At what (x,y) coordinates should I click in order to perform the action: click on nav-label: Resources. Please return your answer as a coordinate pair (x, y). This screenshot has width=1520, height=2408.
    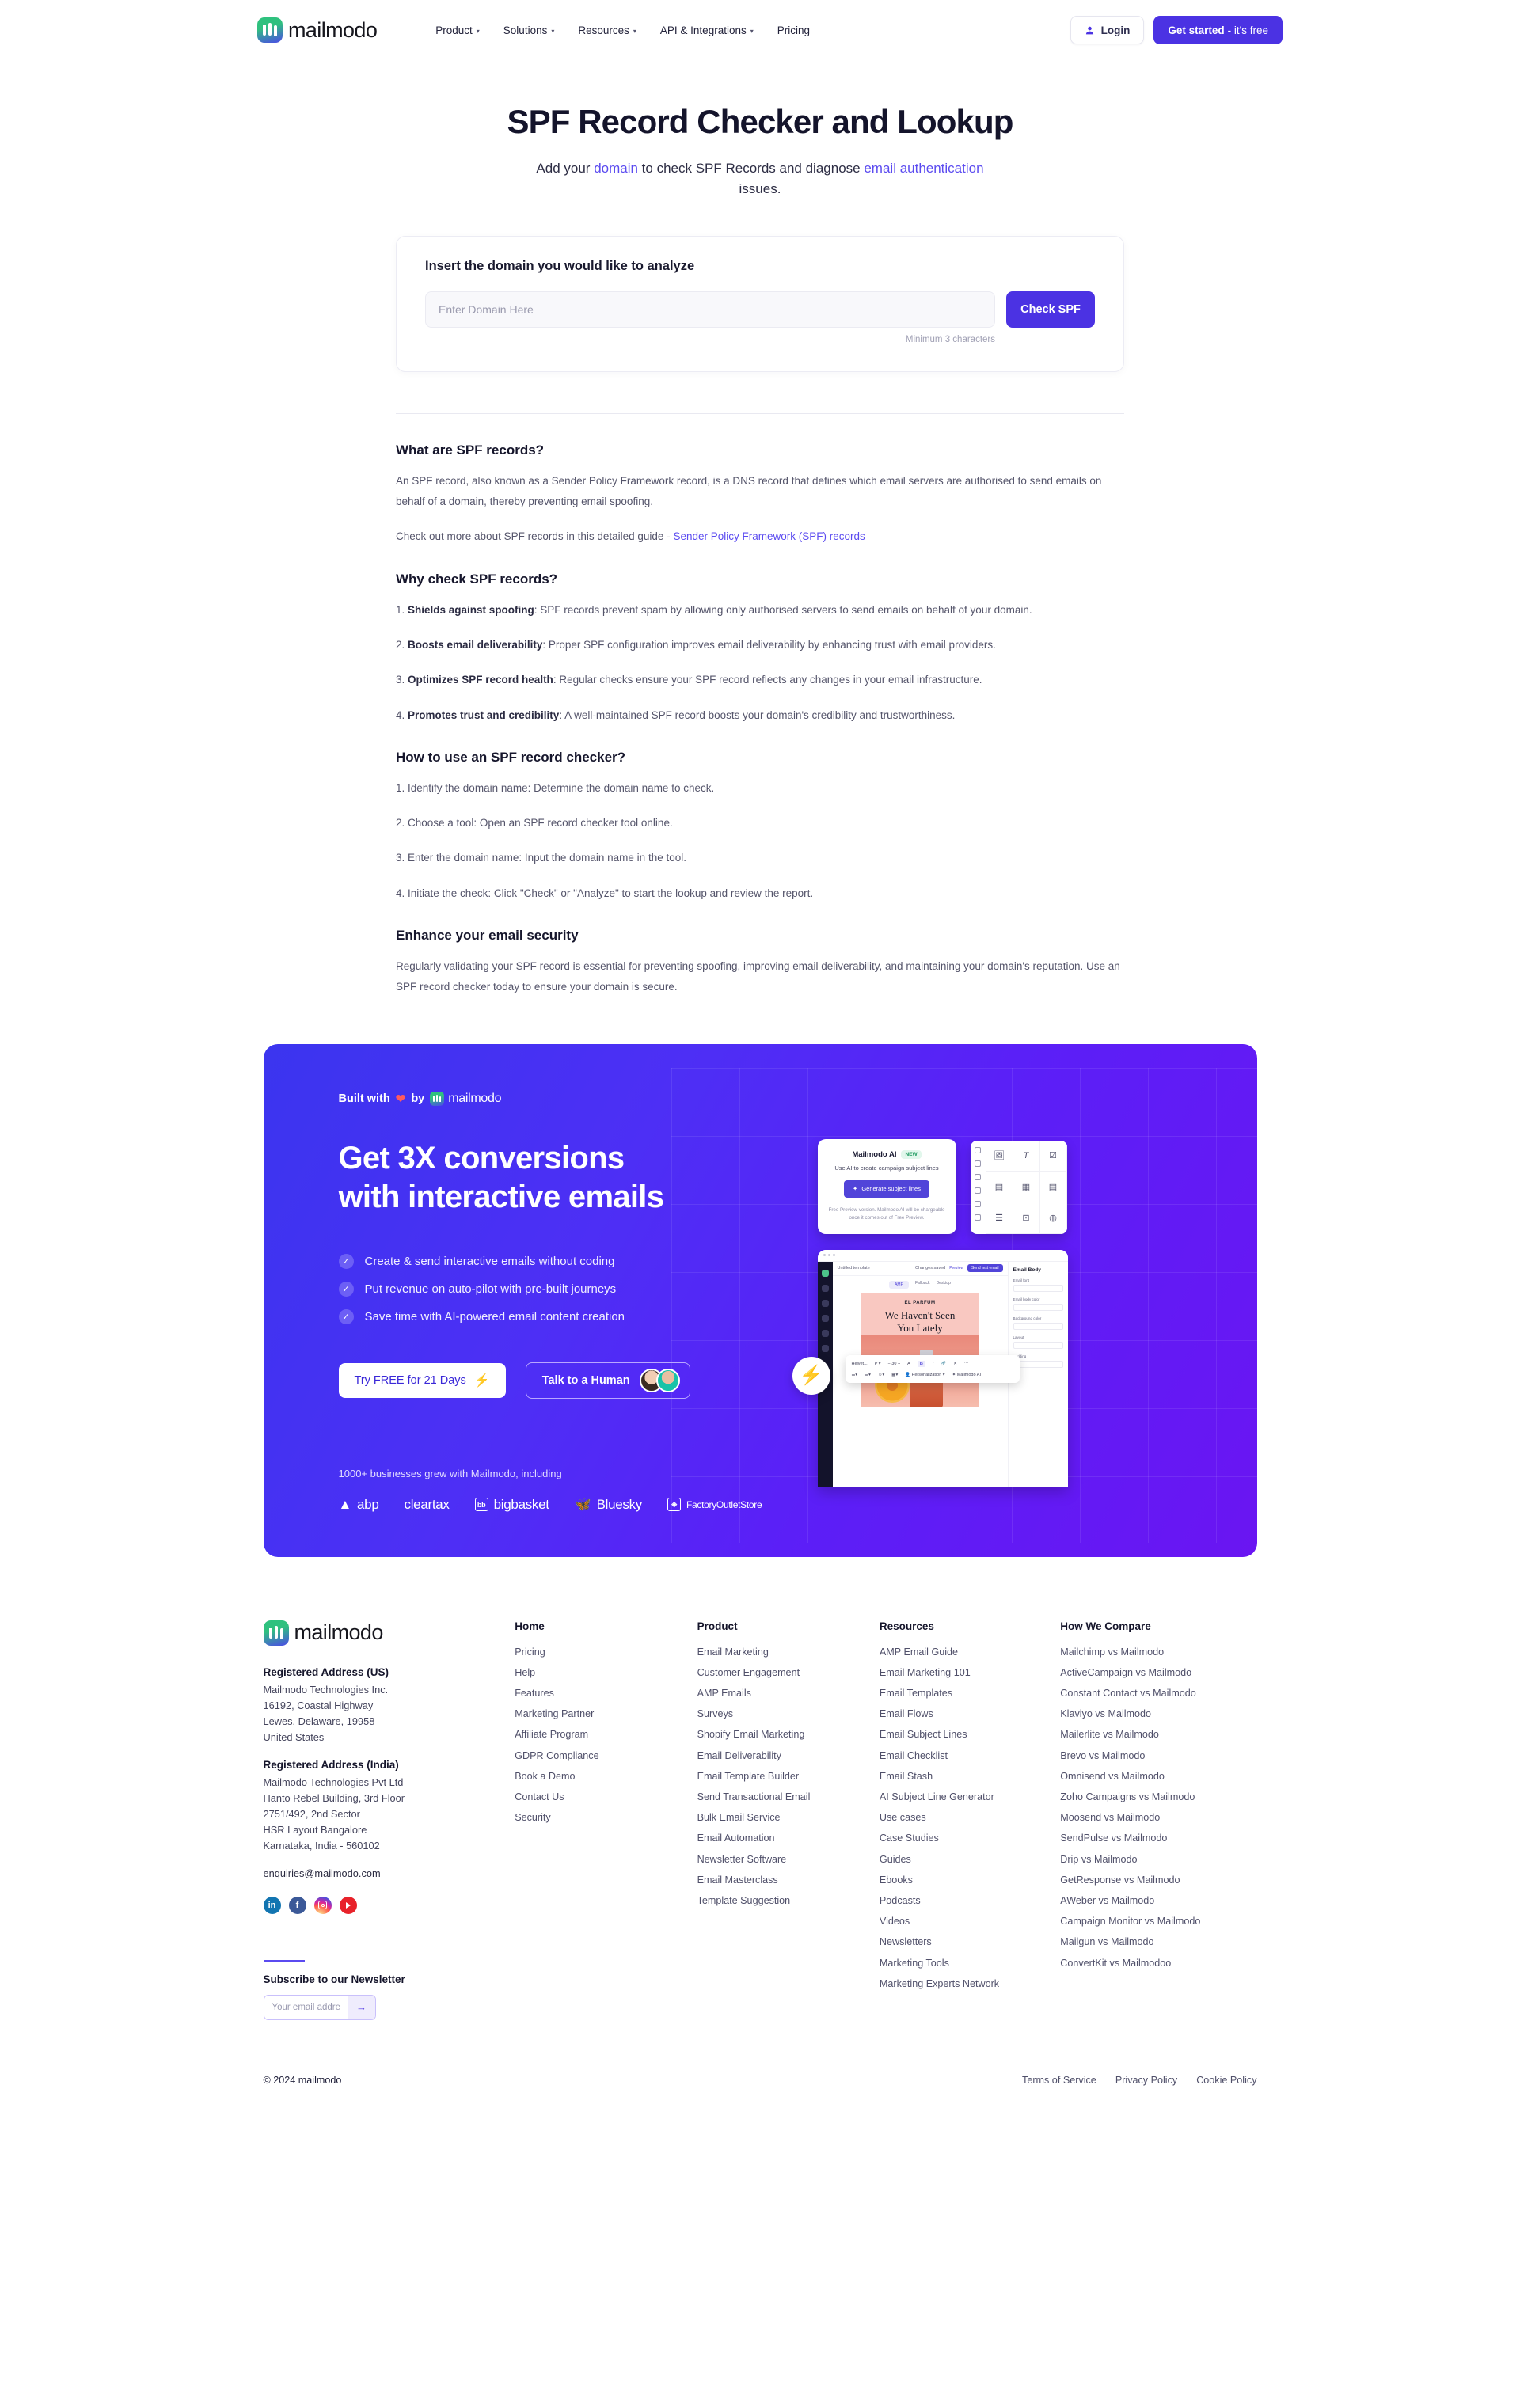
    Looking at the image, I should click on (603, 30).